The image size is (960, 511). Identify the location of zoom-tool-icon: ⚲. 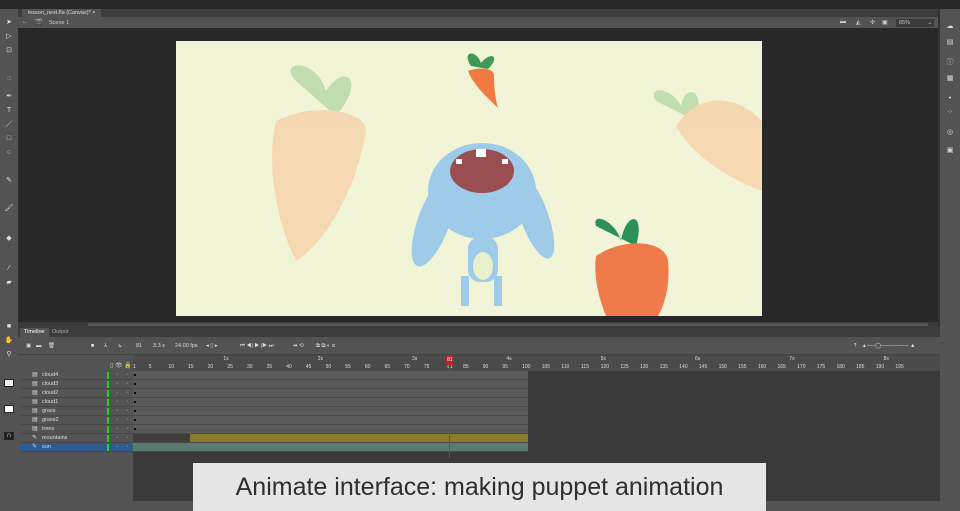
(9, 355).